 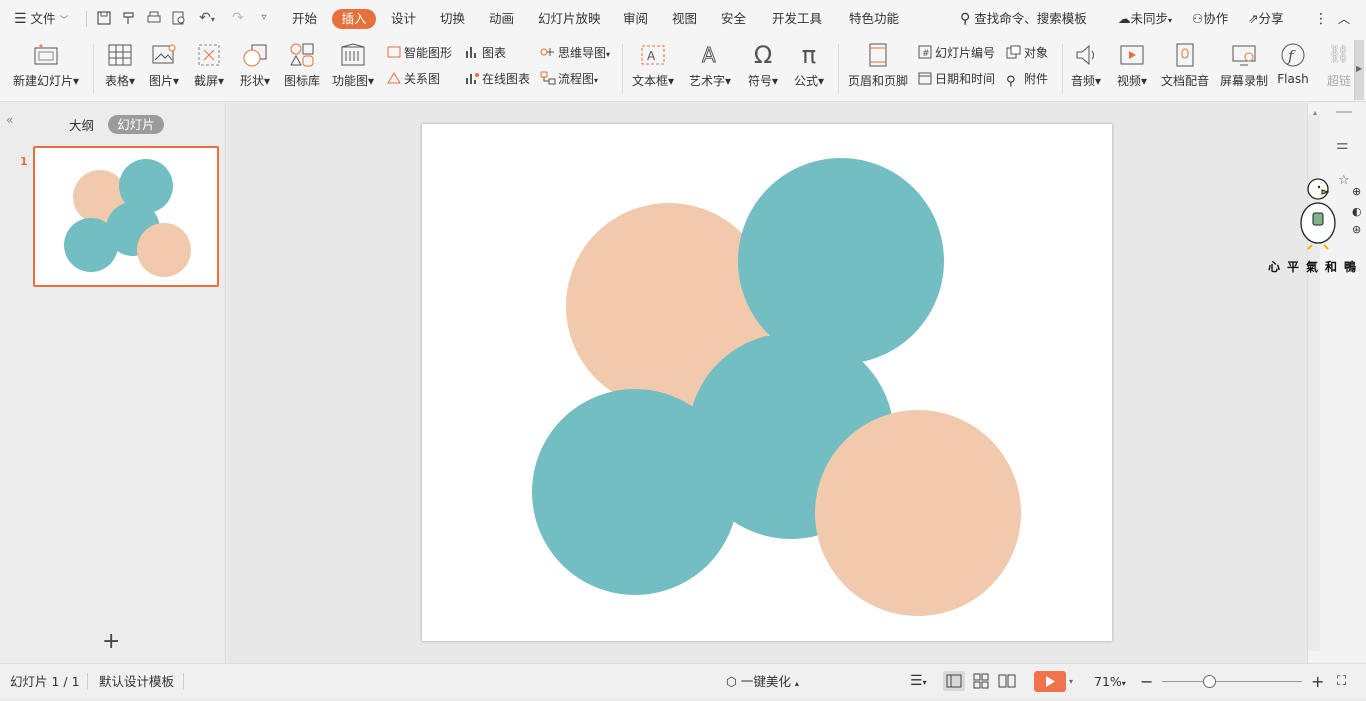 I want to click on zoom-icon: ⊕, so click(x=1356, y=191).